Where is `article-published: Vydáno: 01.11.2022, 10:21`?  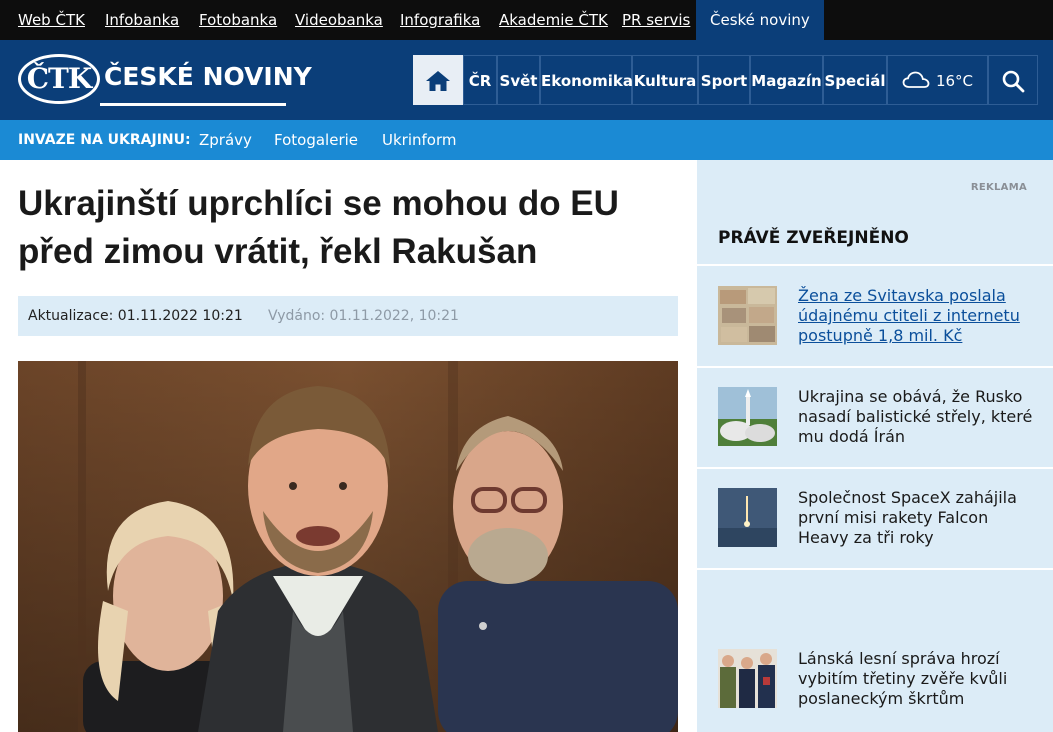 article-published: Vydáno: 01.11.2022, 10:21 is located at coordinates (363, 316).